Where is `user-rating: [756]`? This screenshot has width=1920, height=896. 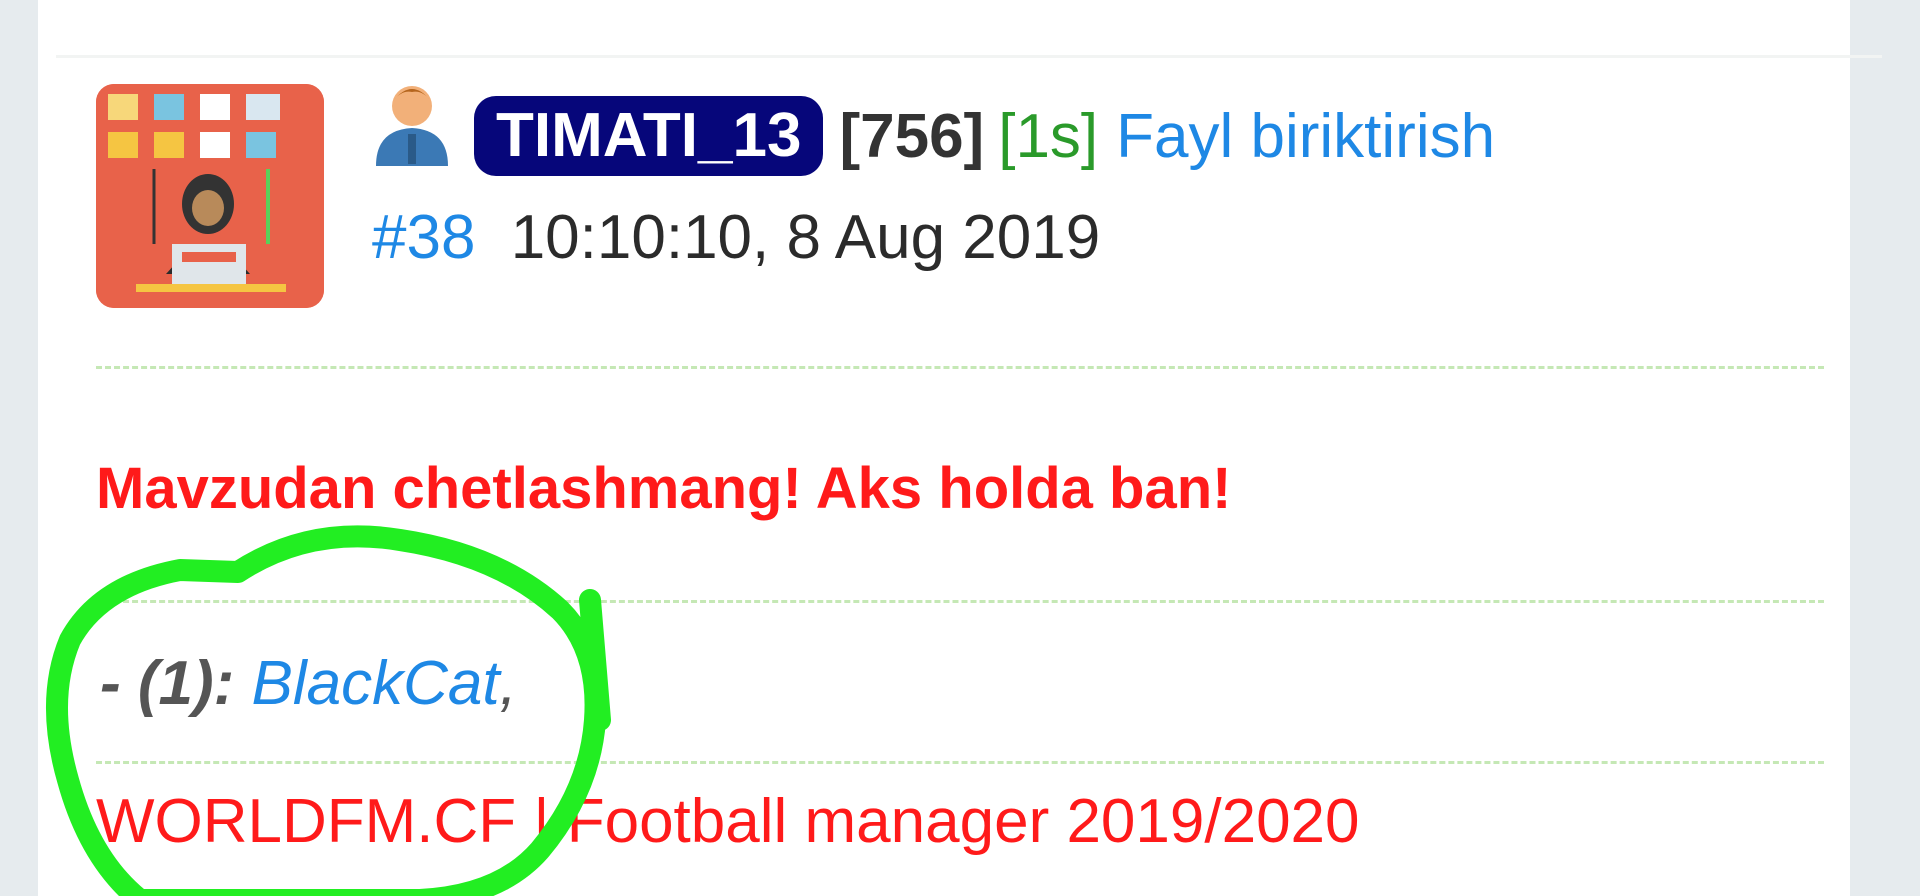
user-rating: [756] is located at coordinates (912, 136).